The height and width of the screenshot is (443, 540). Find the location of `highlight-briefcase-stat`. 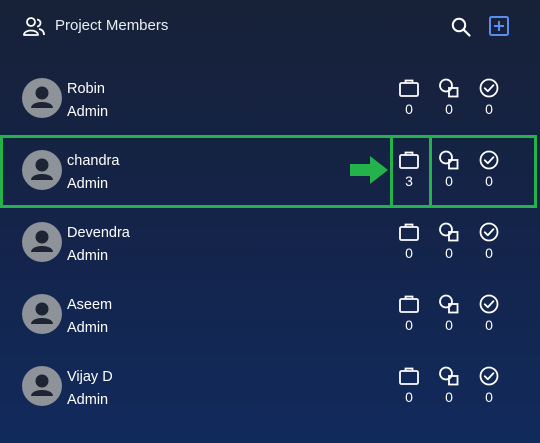

highlight-briefcase-stat is located at coordinates (411, 171).